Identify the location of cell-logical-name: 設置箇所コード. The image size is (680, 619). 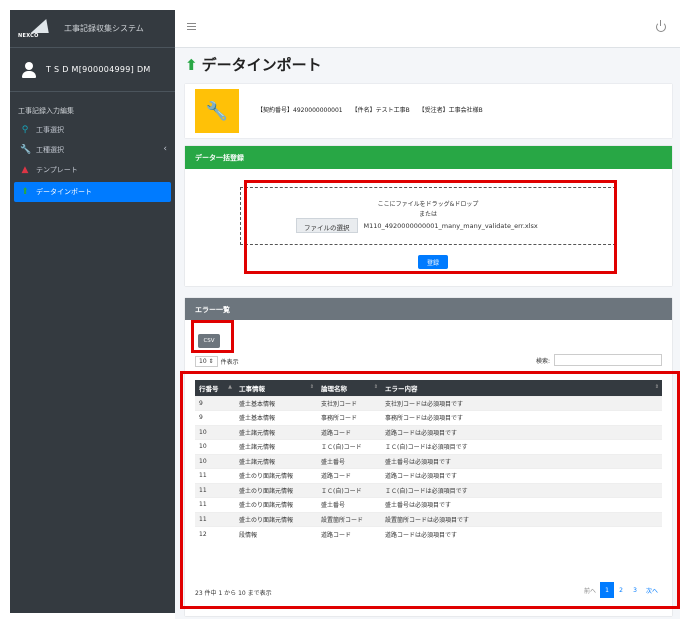
(349, 519).